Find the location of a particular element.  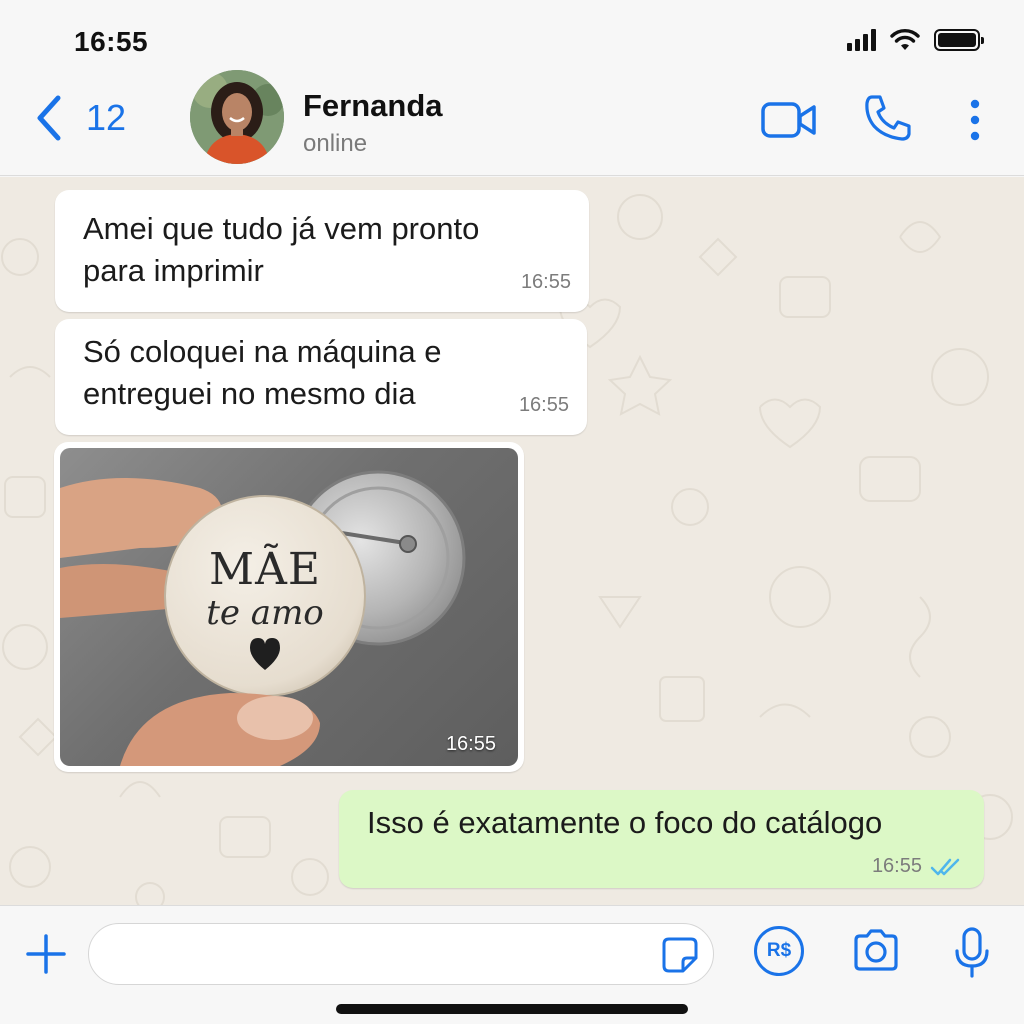

status-icons is located at coordinates (915, 40).